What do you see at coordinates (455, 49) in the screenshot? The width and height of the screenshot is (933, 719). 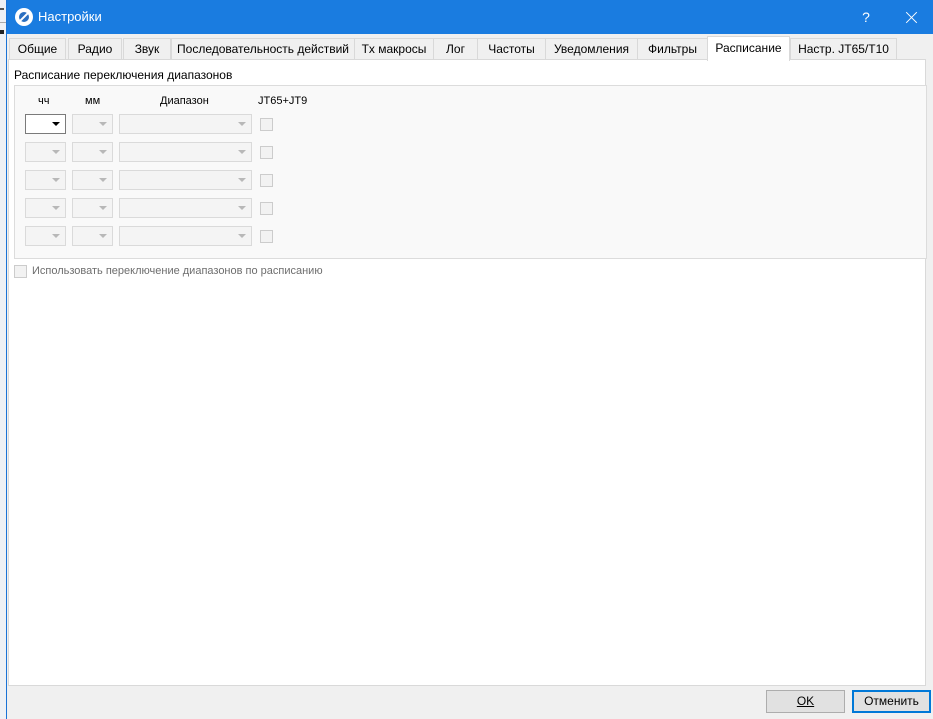 I see `tab-log: Лог` at bounding box center [455, 49].